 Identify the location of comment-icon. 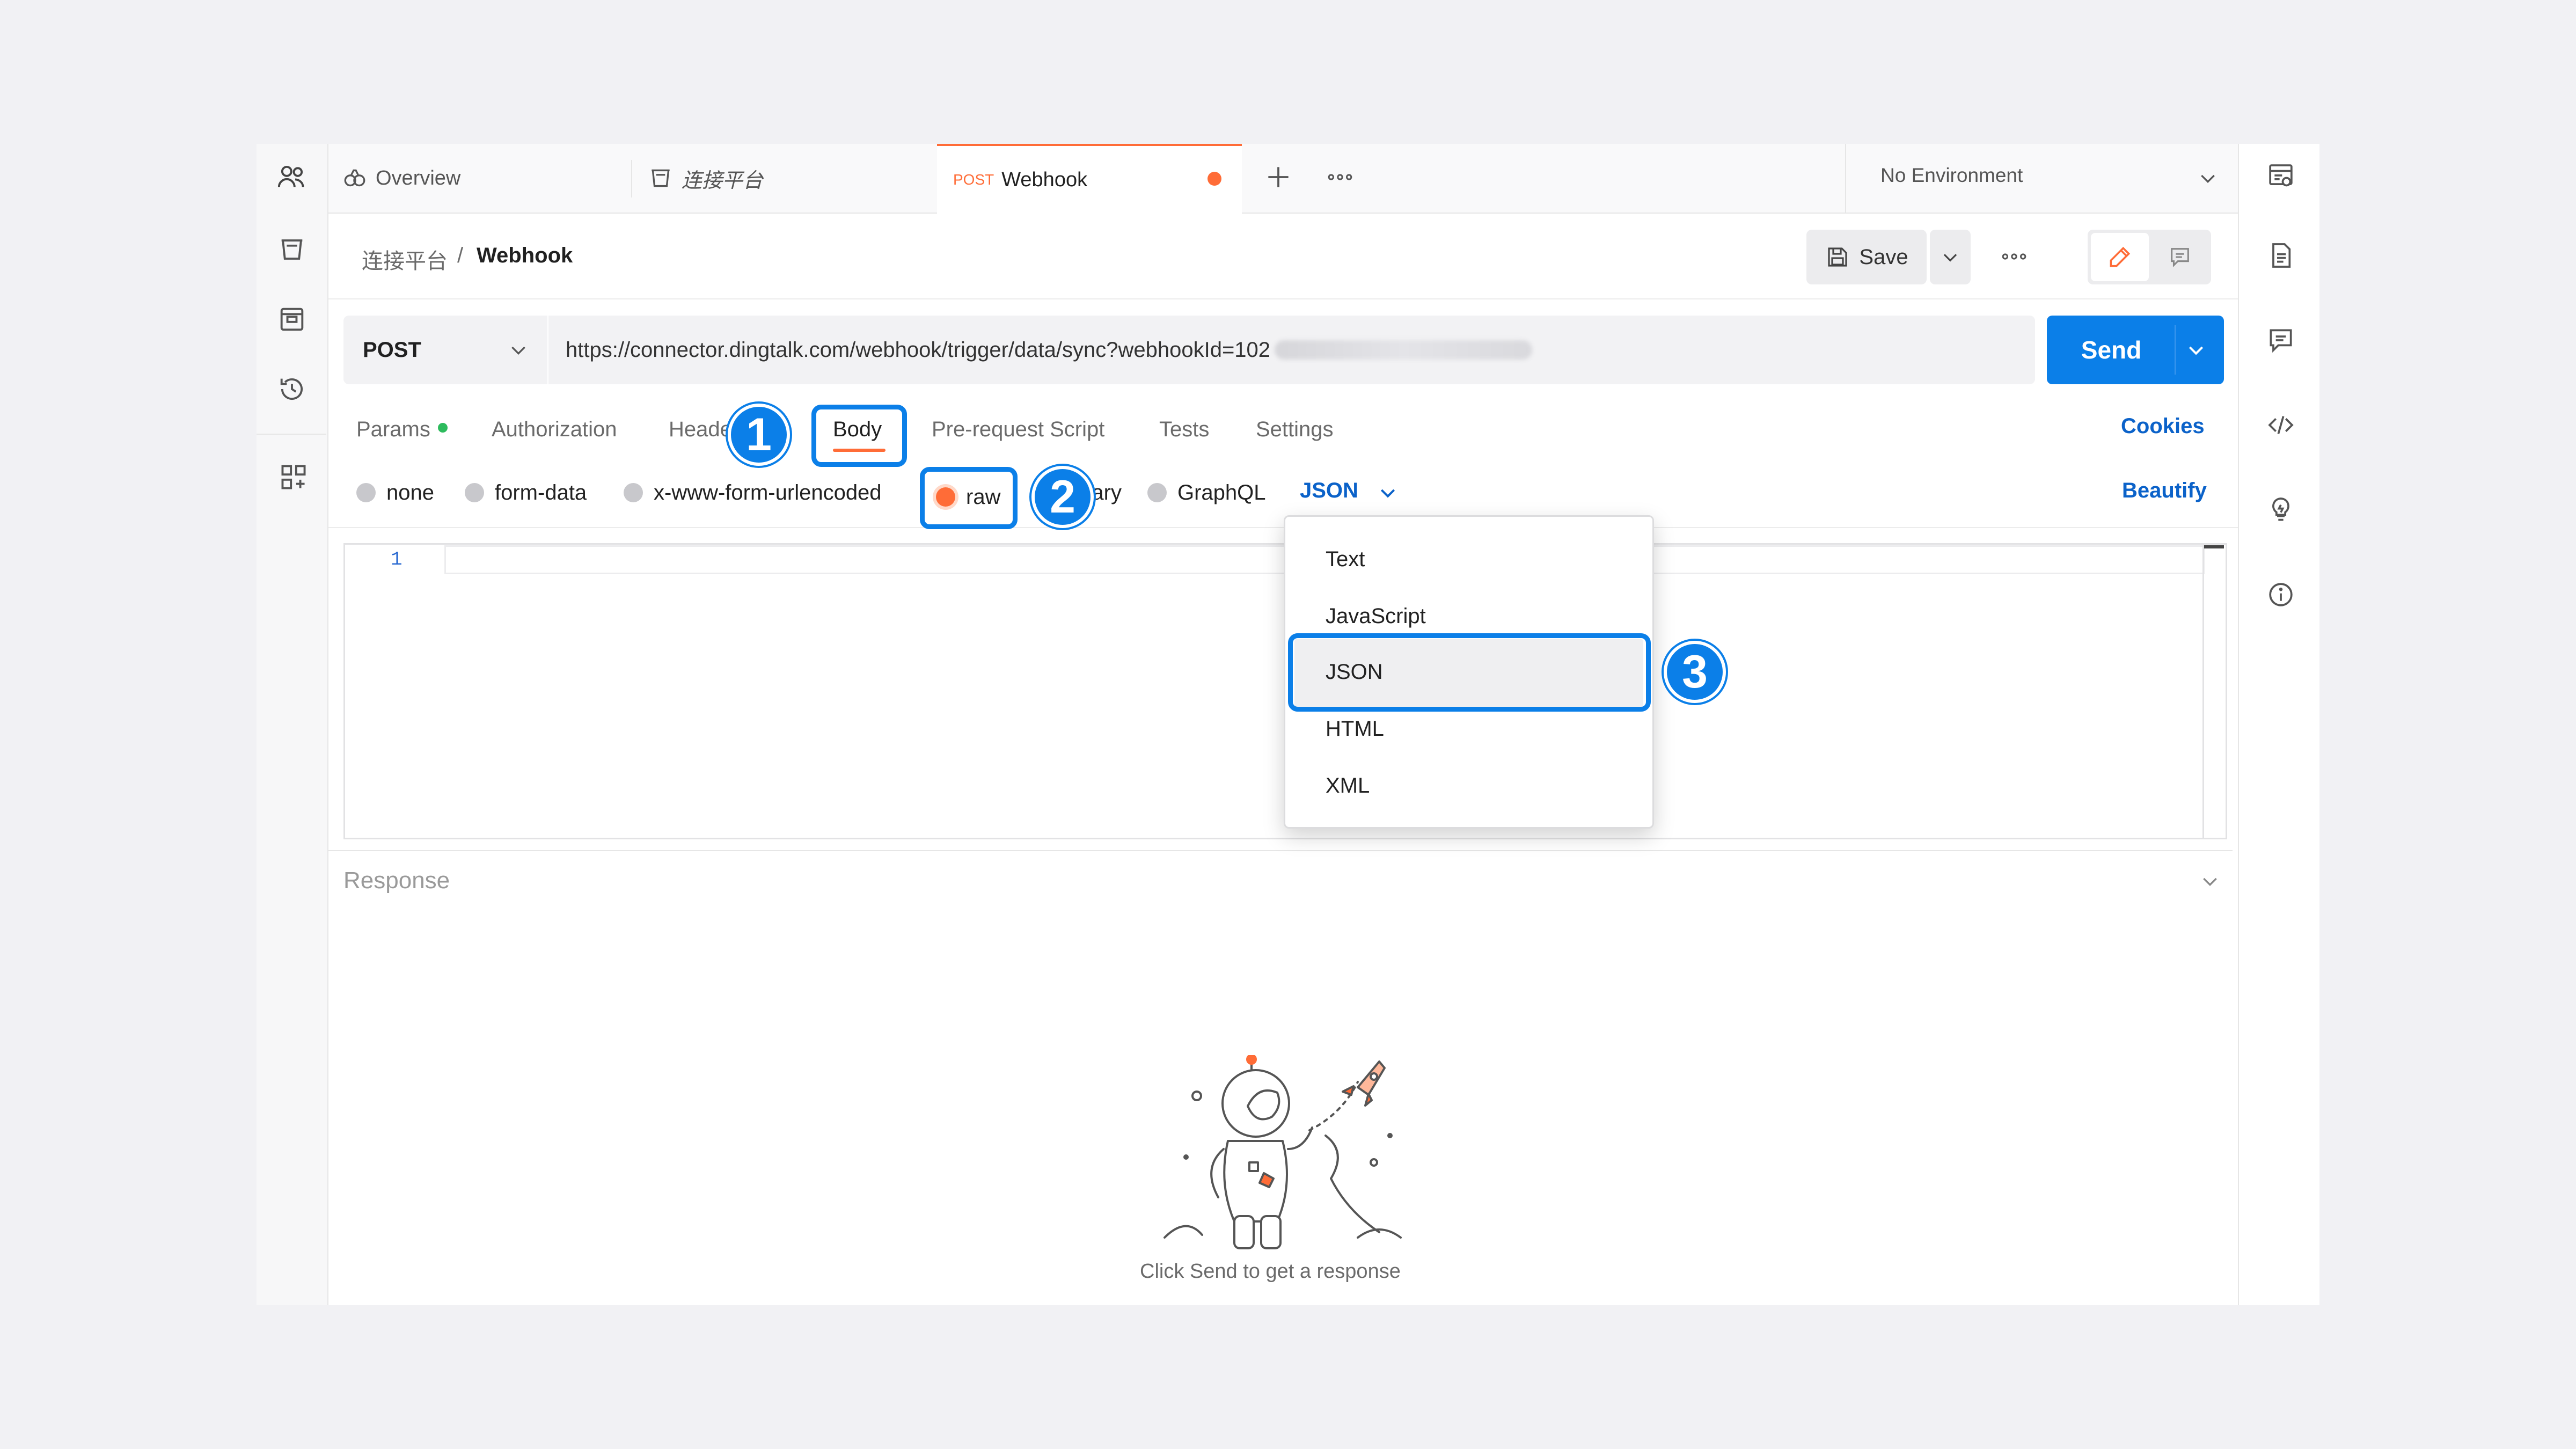
(2180, 258).